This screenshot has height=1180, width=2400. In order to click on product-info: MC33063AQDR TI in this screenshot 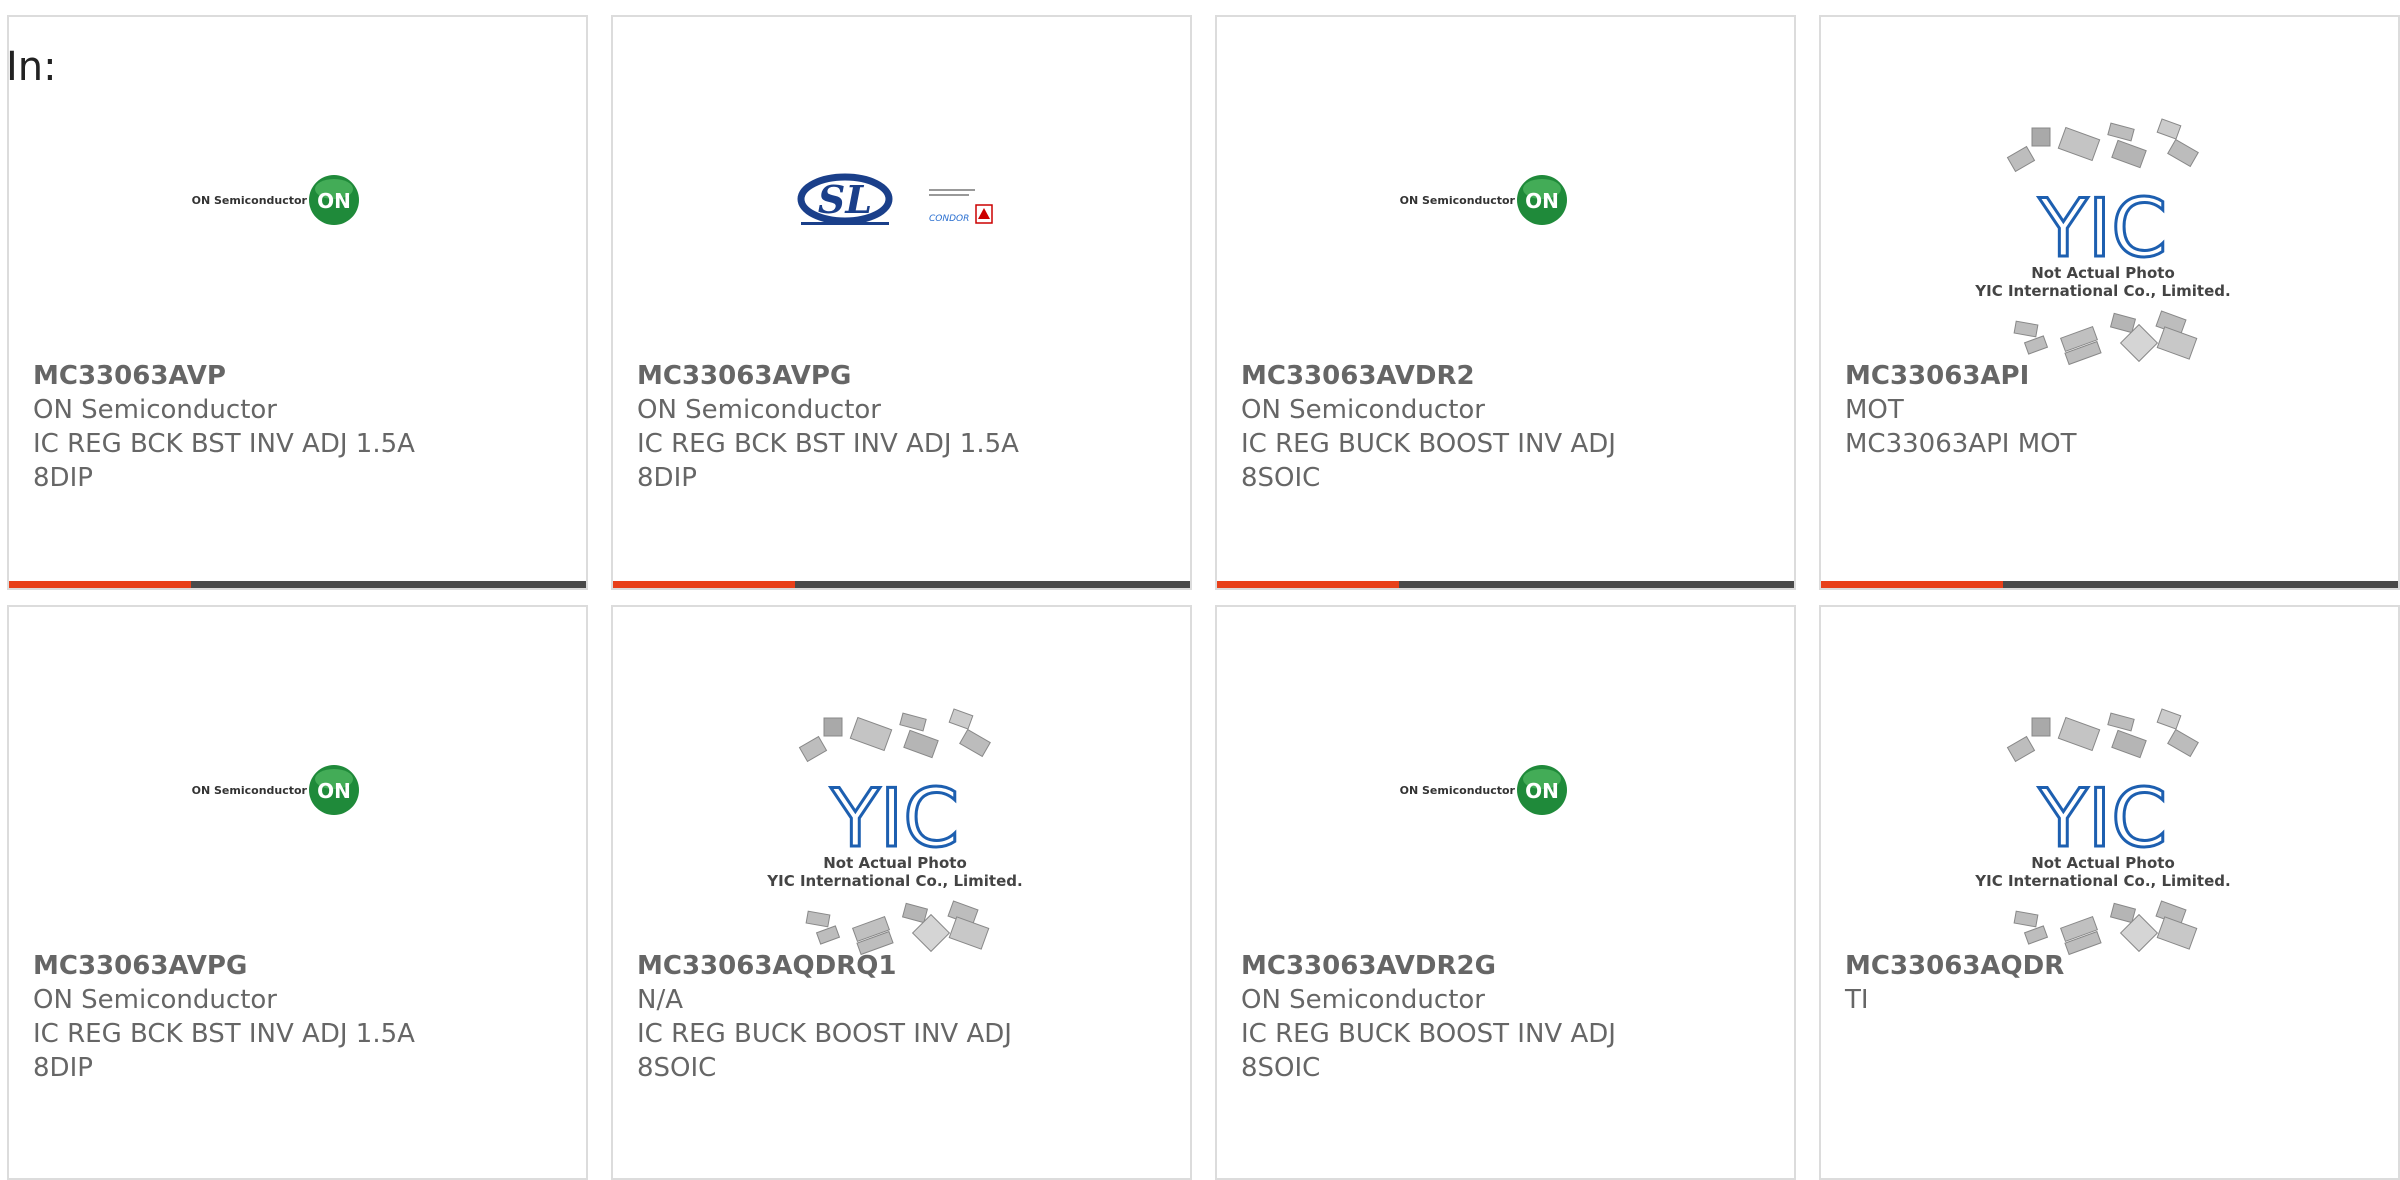, I will do `click(2111, 983)`.